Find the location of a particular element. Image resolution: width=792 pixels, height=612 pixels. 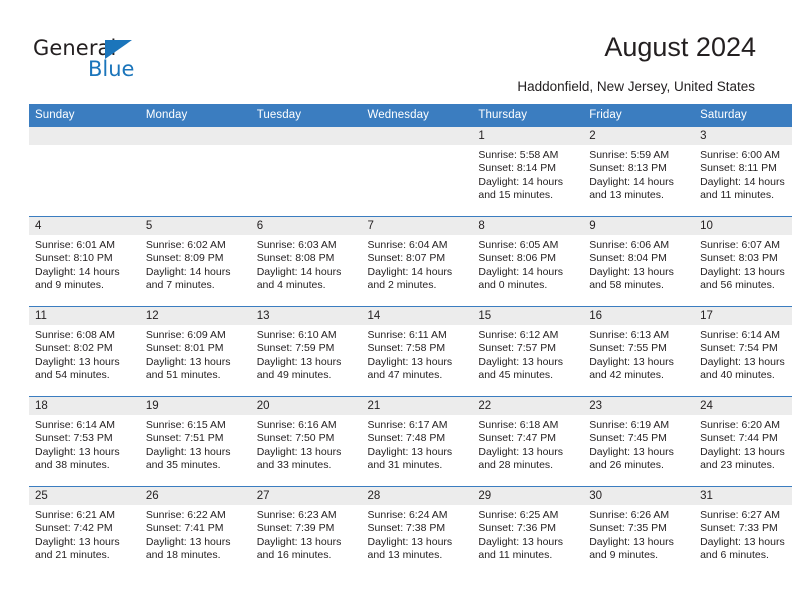

day-number: 3 is located at coordinates (743, 136).